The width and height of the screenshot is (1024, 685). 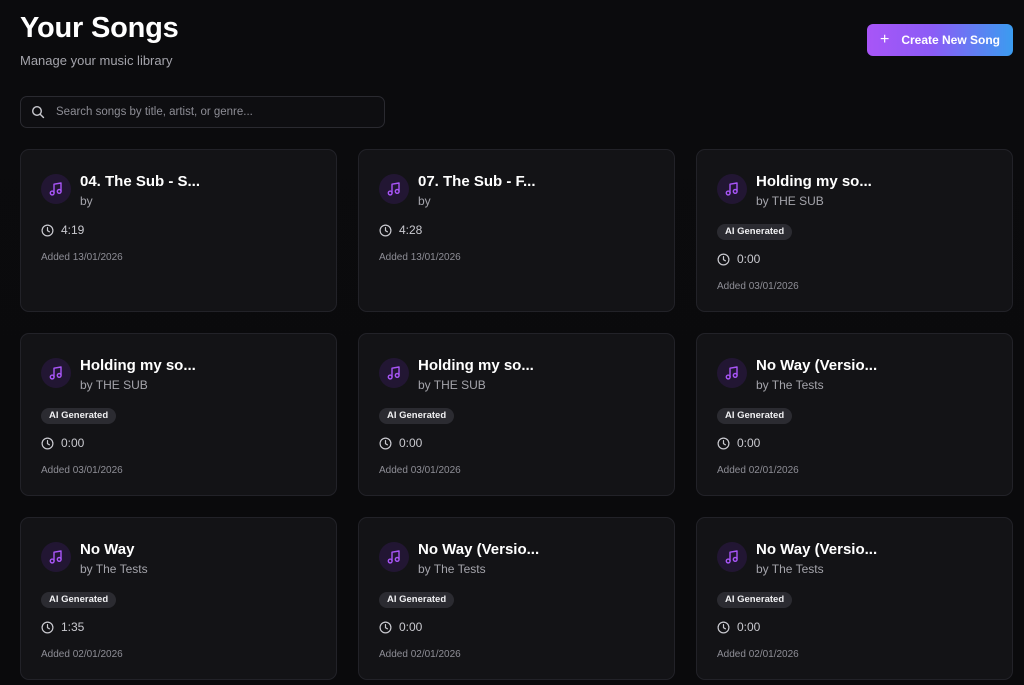 What do you see at coordinates (411, 230) in the screenshot?
I see `duration-text: 4:28` at bounding box center [411, 230].